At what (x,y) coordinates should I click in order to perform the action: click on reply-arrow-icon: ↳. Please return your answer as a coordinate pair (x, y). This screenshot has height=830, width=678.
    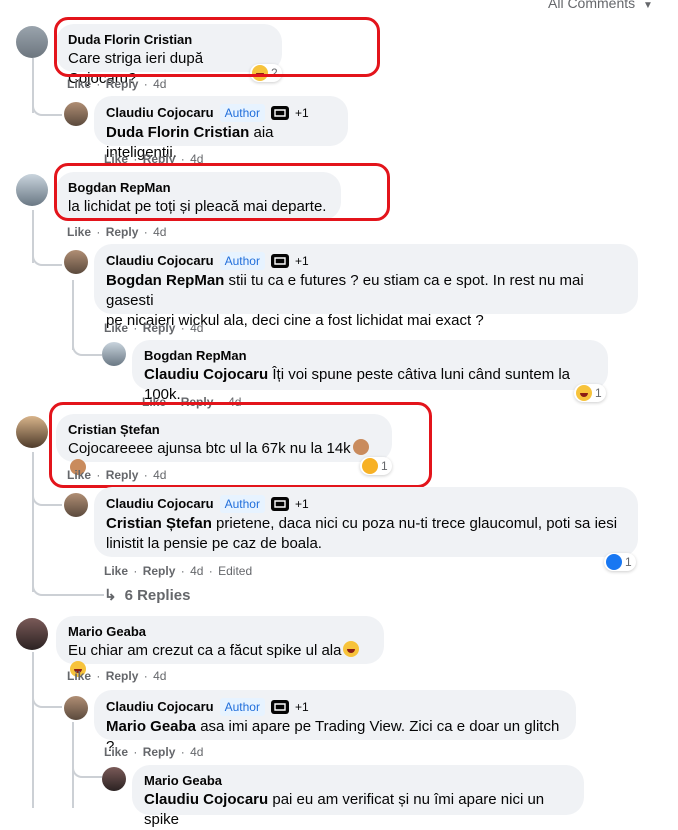
    Looking at the image, I should click on (110, 595).